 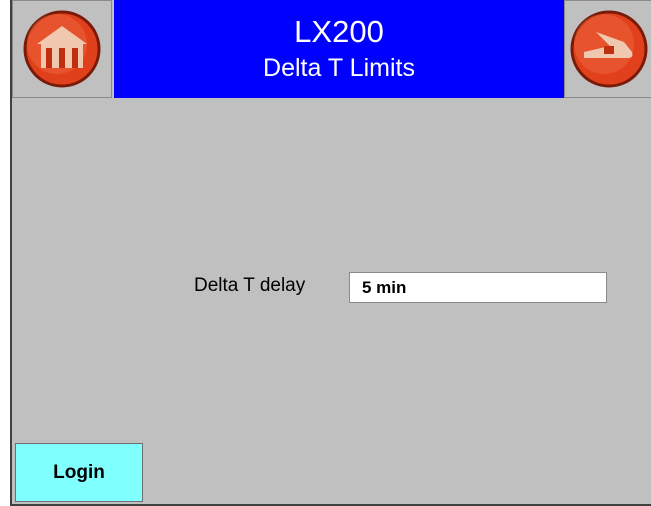 I want to click on home-icon, so click(x=62, y=49).